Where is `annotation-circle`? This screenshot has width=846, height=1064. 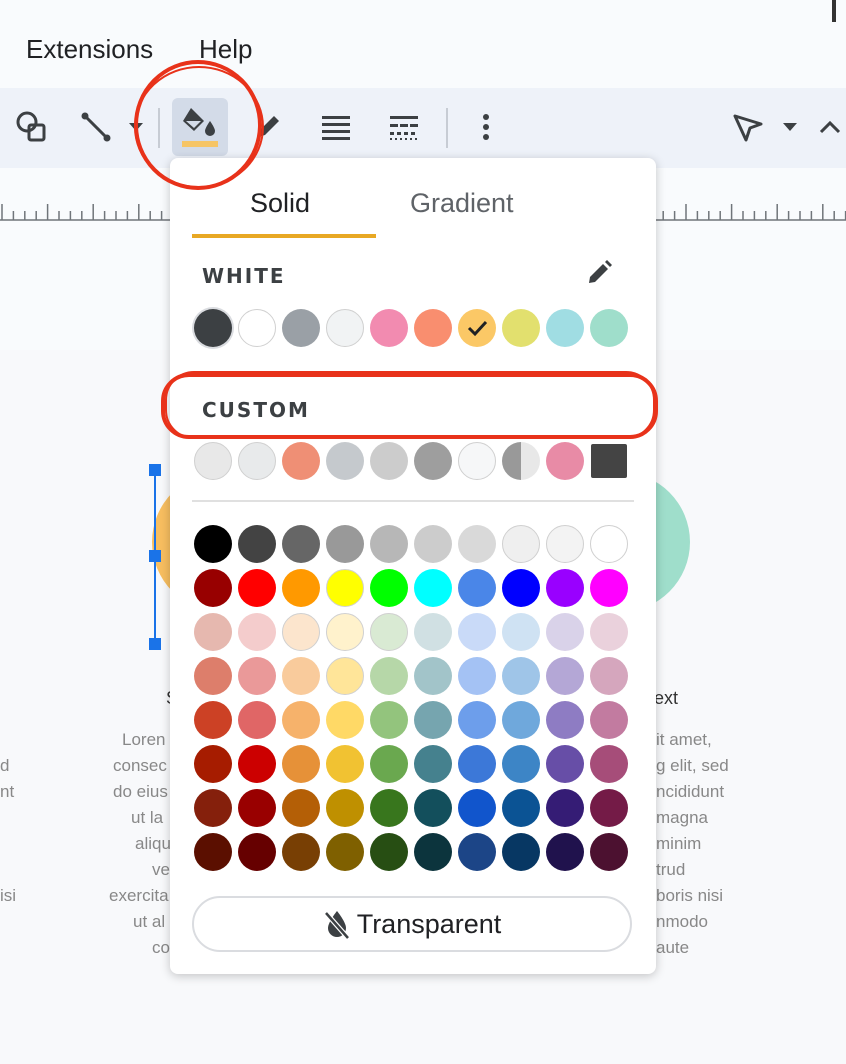 annotation-circle is located at coordinates (199, 127).